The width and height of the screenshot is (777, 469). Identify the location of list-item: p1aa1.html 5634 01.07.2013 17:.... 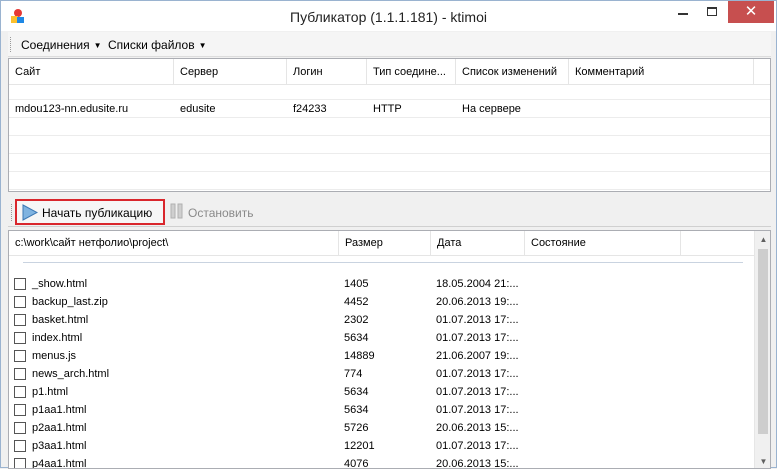
(381, 410).